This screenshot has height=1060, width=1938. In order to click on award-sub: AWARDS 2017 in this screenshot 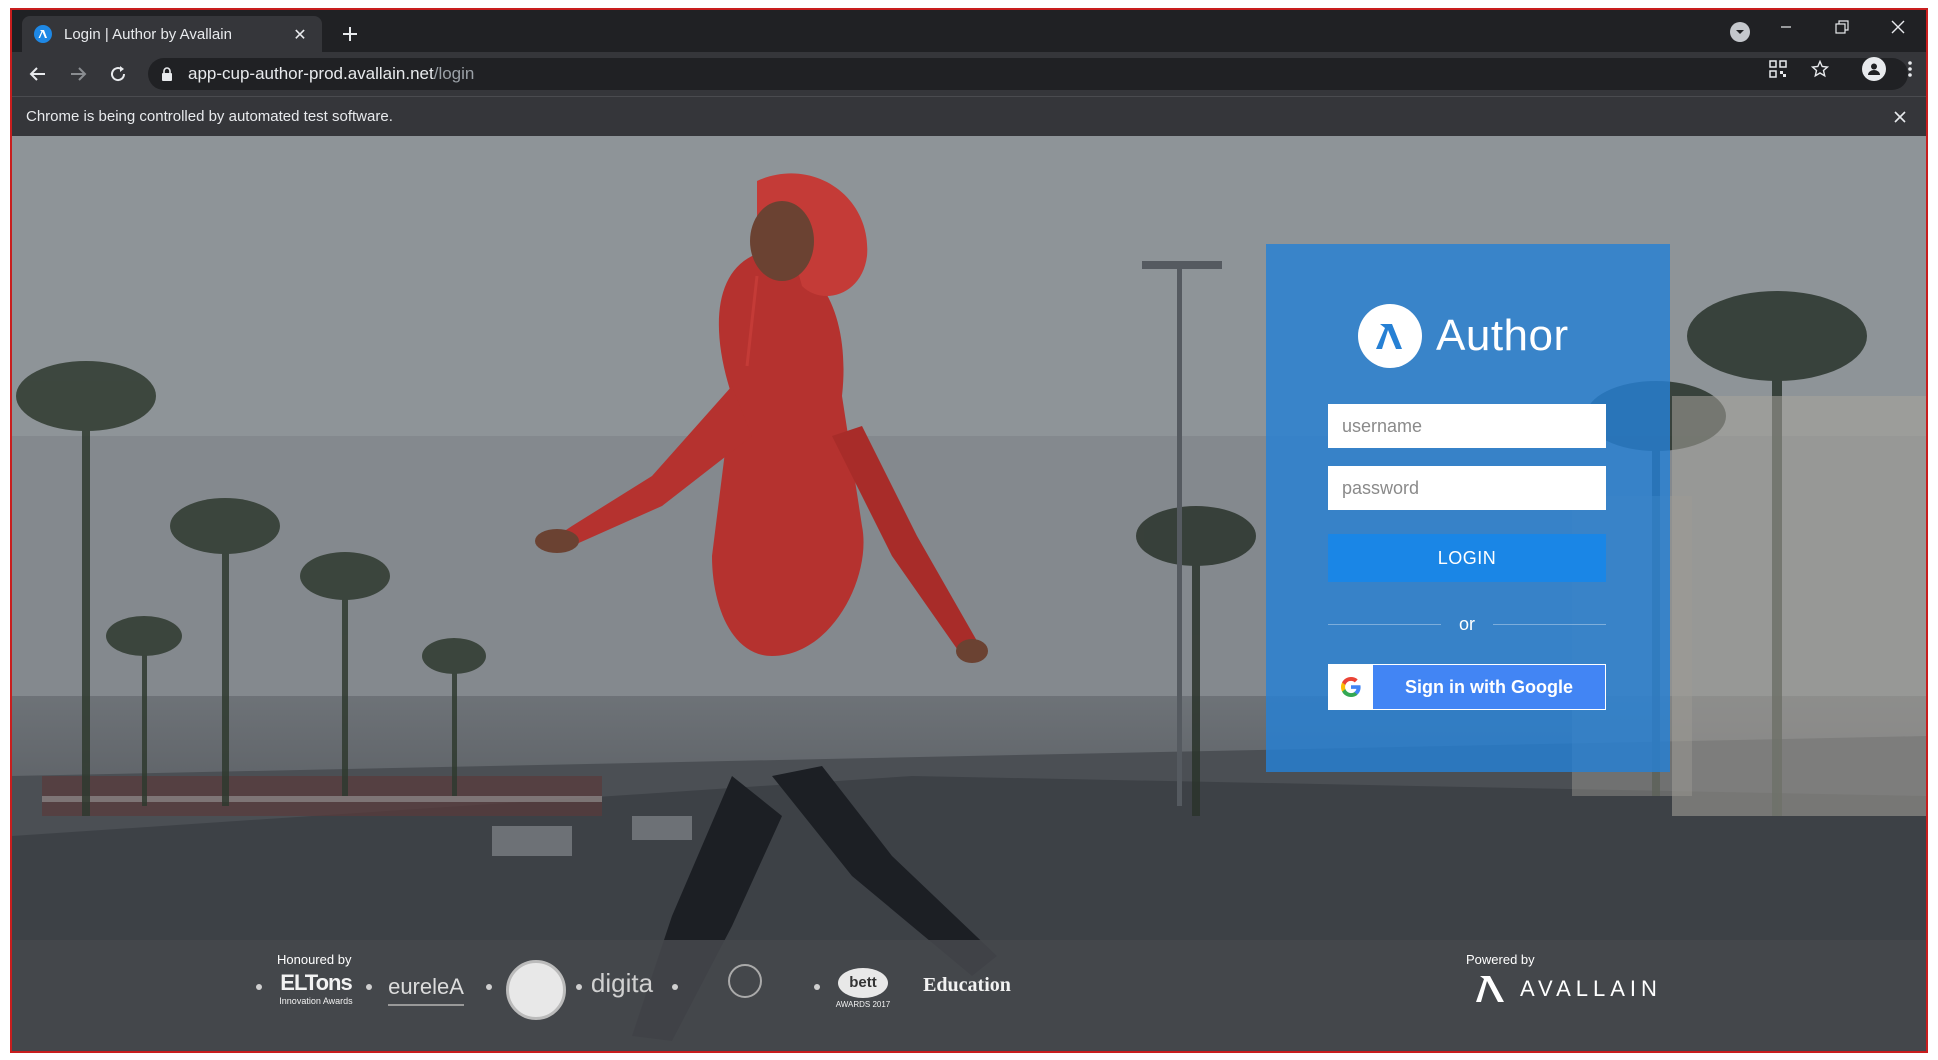, I will do `click(863, 1004)`.